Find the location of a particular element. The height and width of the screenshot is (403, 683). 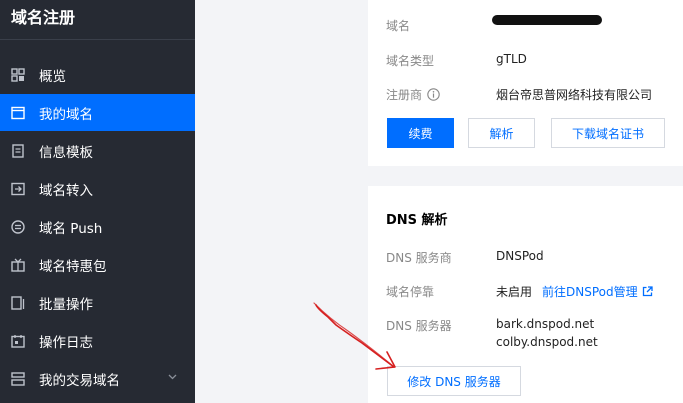

sidebar-item-my-domains: 我的域名 is located at coordinates (97, 112).